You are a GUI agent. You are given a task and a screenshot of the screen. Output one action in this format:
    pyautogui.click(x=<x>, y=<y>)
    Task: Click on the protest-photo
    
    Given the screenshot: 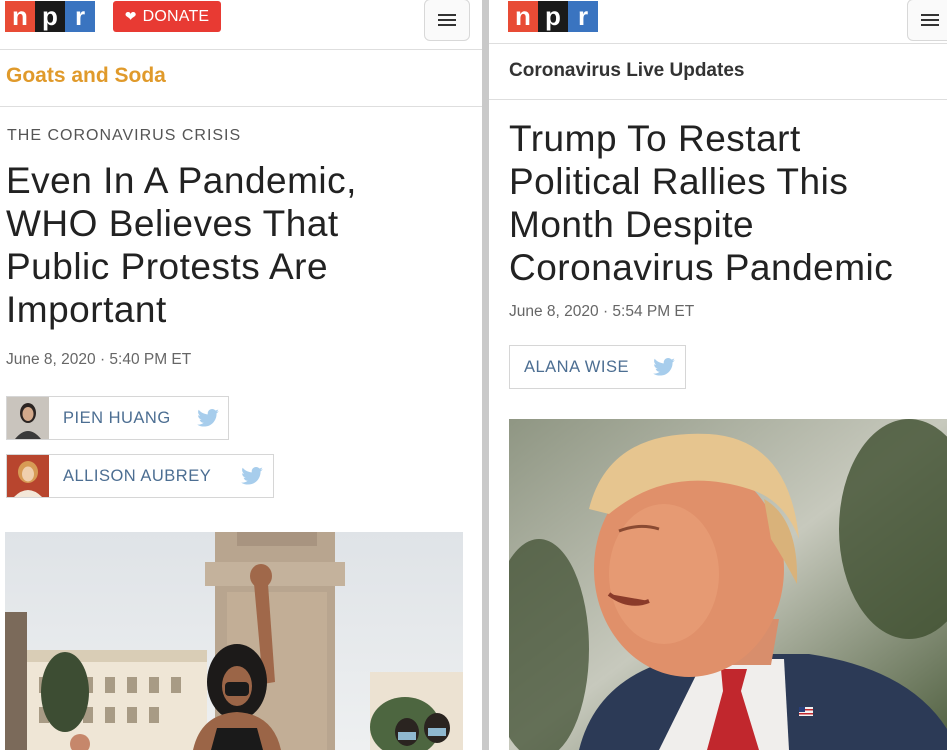 What is the action you would take?
    pyautogui.click(x=234, y=641)
    